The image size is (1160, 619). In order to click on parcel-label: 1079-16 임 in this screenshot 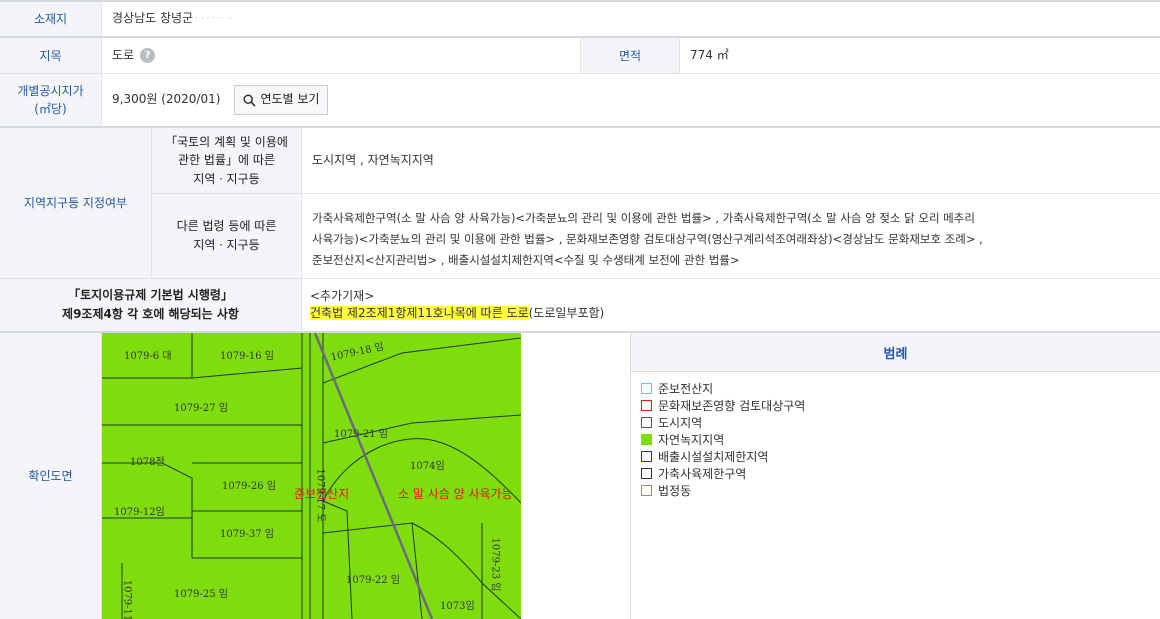, I will do `click(247, 356)`.